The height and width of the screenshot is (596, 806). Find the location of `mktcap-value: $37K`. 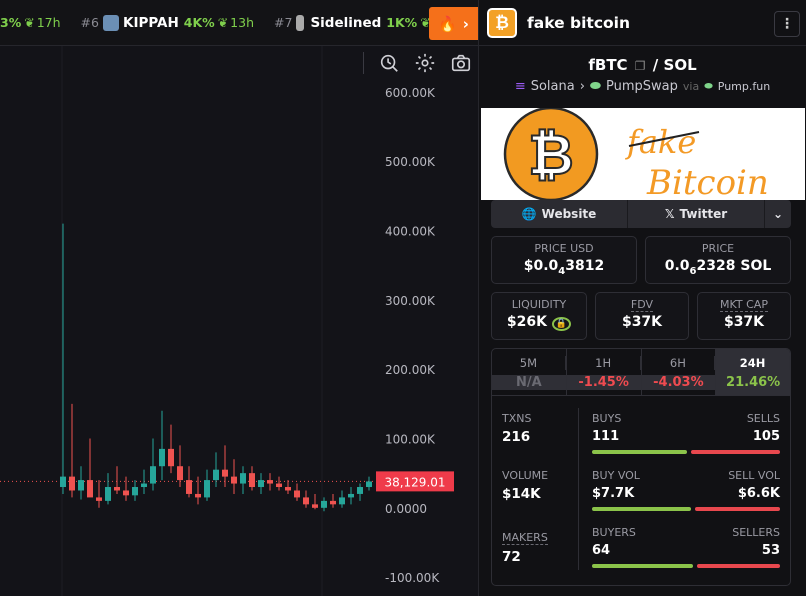

mktcap-value: $37K is located at coordinates (744, 322).